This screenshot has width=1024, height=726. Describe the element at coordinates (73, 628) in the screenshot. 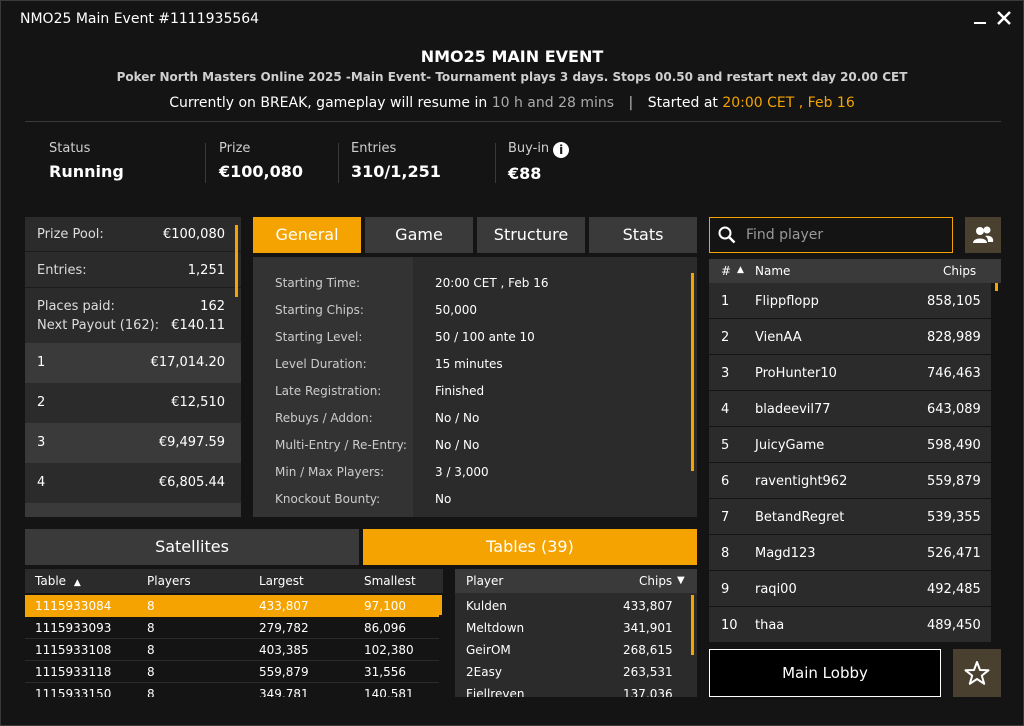

I see `table-id: 1115933093` at that location.